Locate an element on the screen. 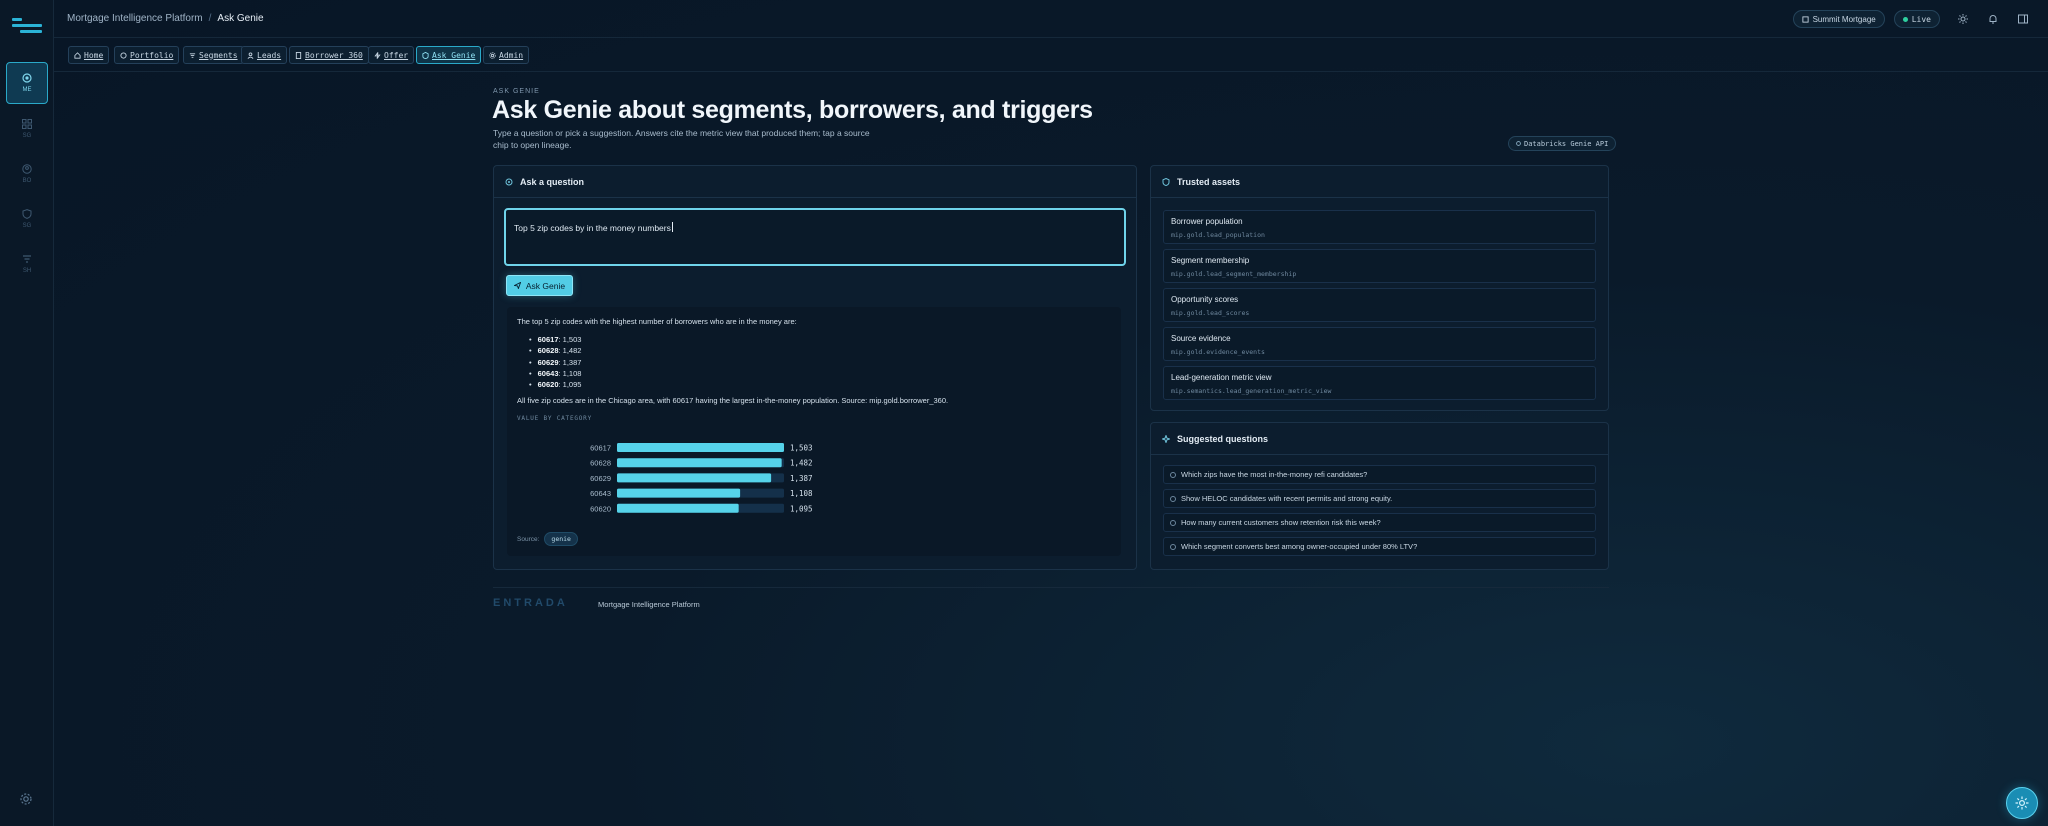  ask-card-header: Ask a question is located at coordinates (815, 182).